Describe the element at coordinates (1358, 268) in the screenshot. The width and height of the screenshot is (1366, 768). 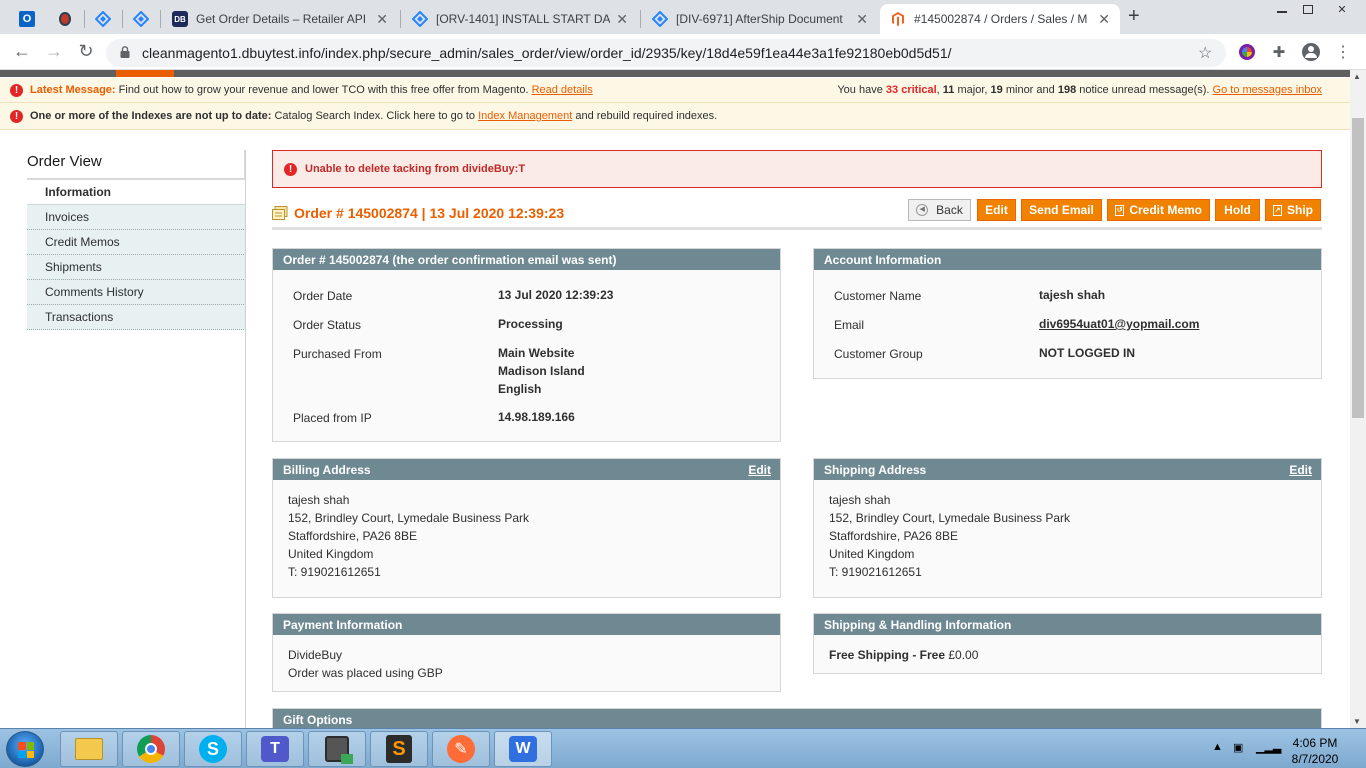
I see `scroll-thumb` at that location.